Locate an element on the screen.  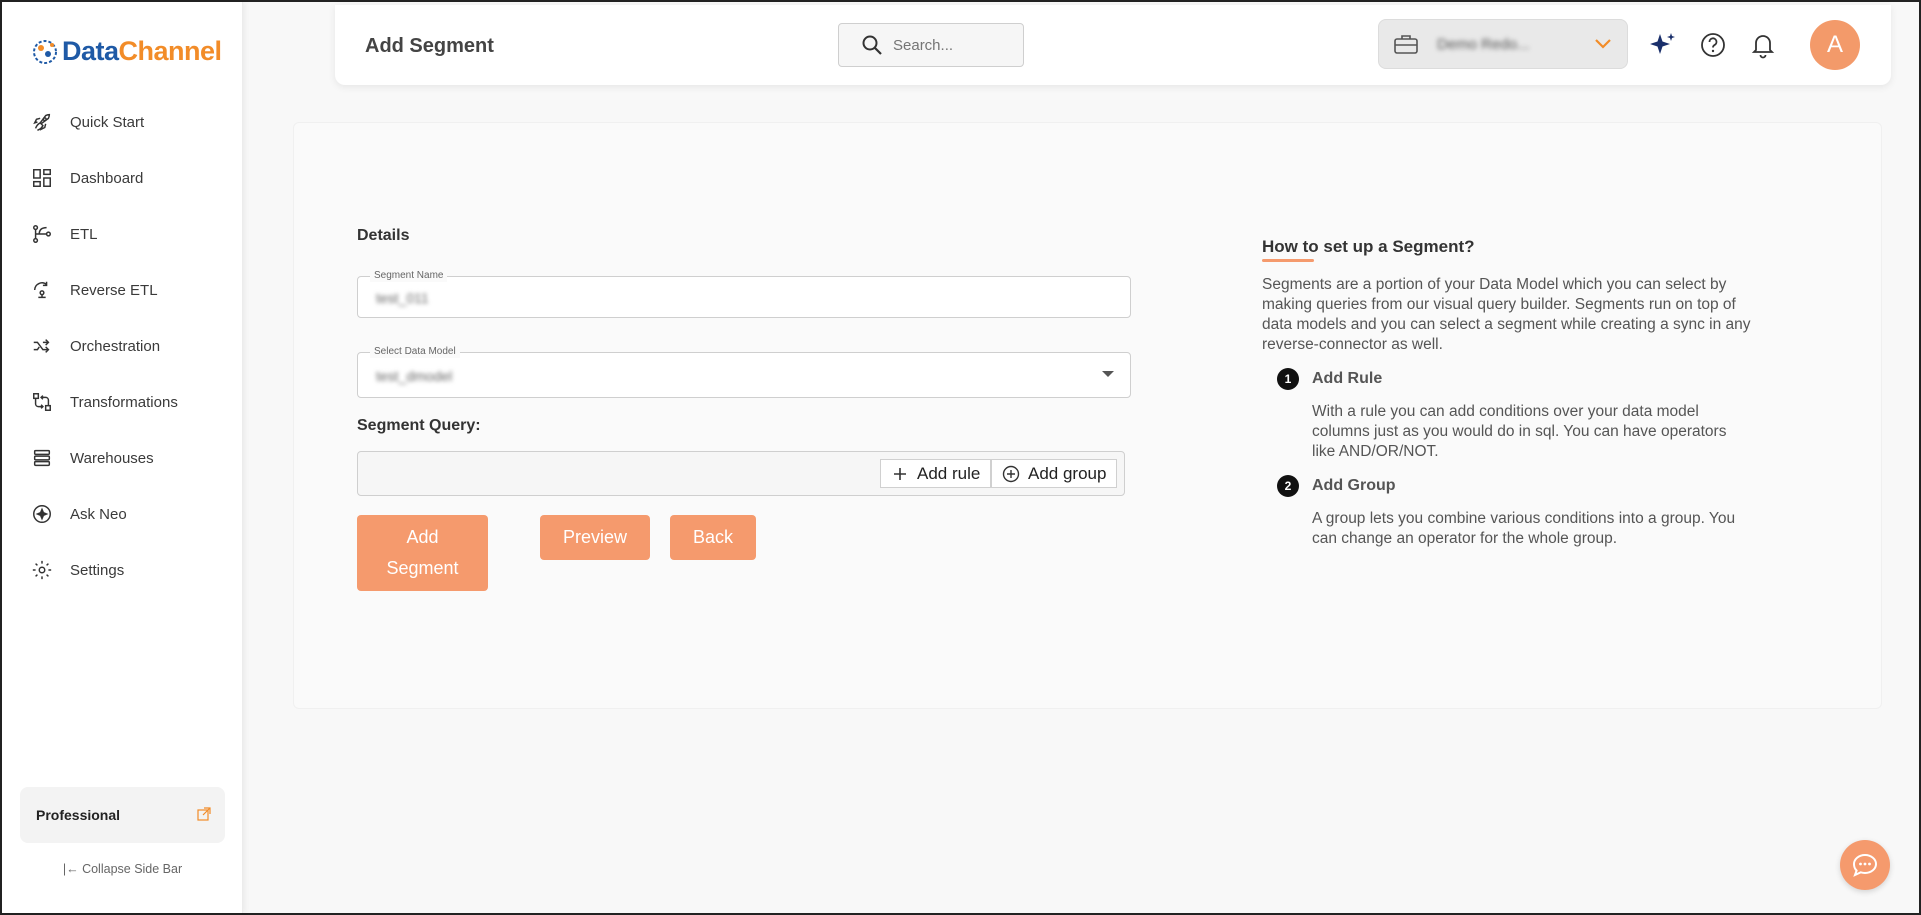
sidebar-item-orchestration: Orchestration is located at coordinates (122, 346).